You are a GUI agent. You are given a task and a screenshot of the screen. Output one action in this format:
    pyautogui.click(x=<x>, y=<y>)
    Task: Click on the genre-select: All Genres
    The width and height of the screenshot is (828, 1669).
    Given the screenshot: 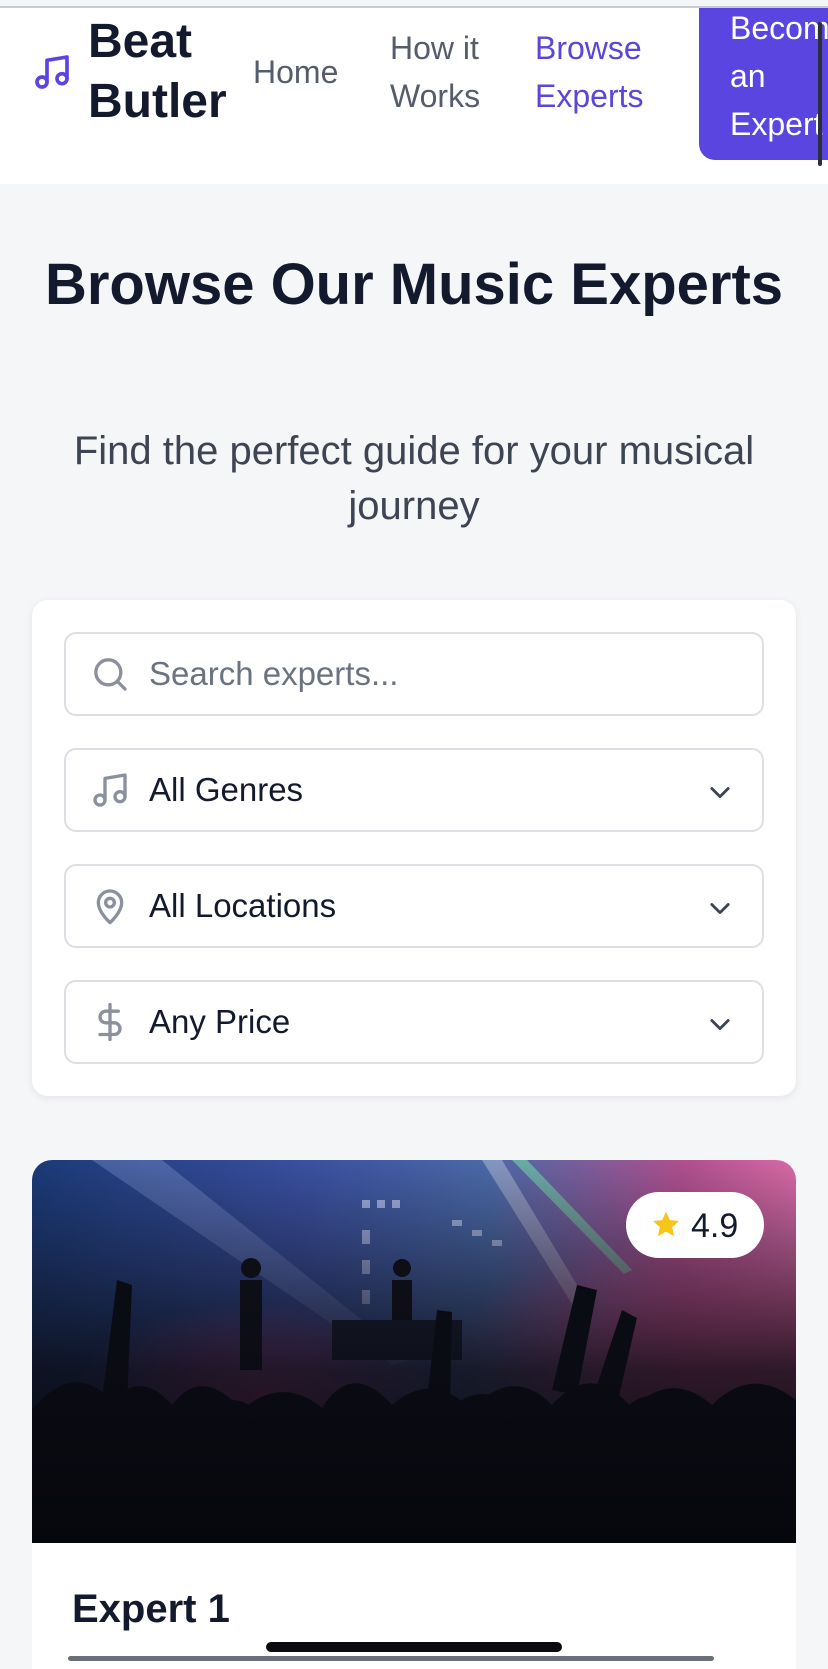 What is the action you would take?
    pyautogui.click(x=414, y=790)
    